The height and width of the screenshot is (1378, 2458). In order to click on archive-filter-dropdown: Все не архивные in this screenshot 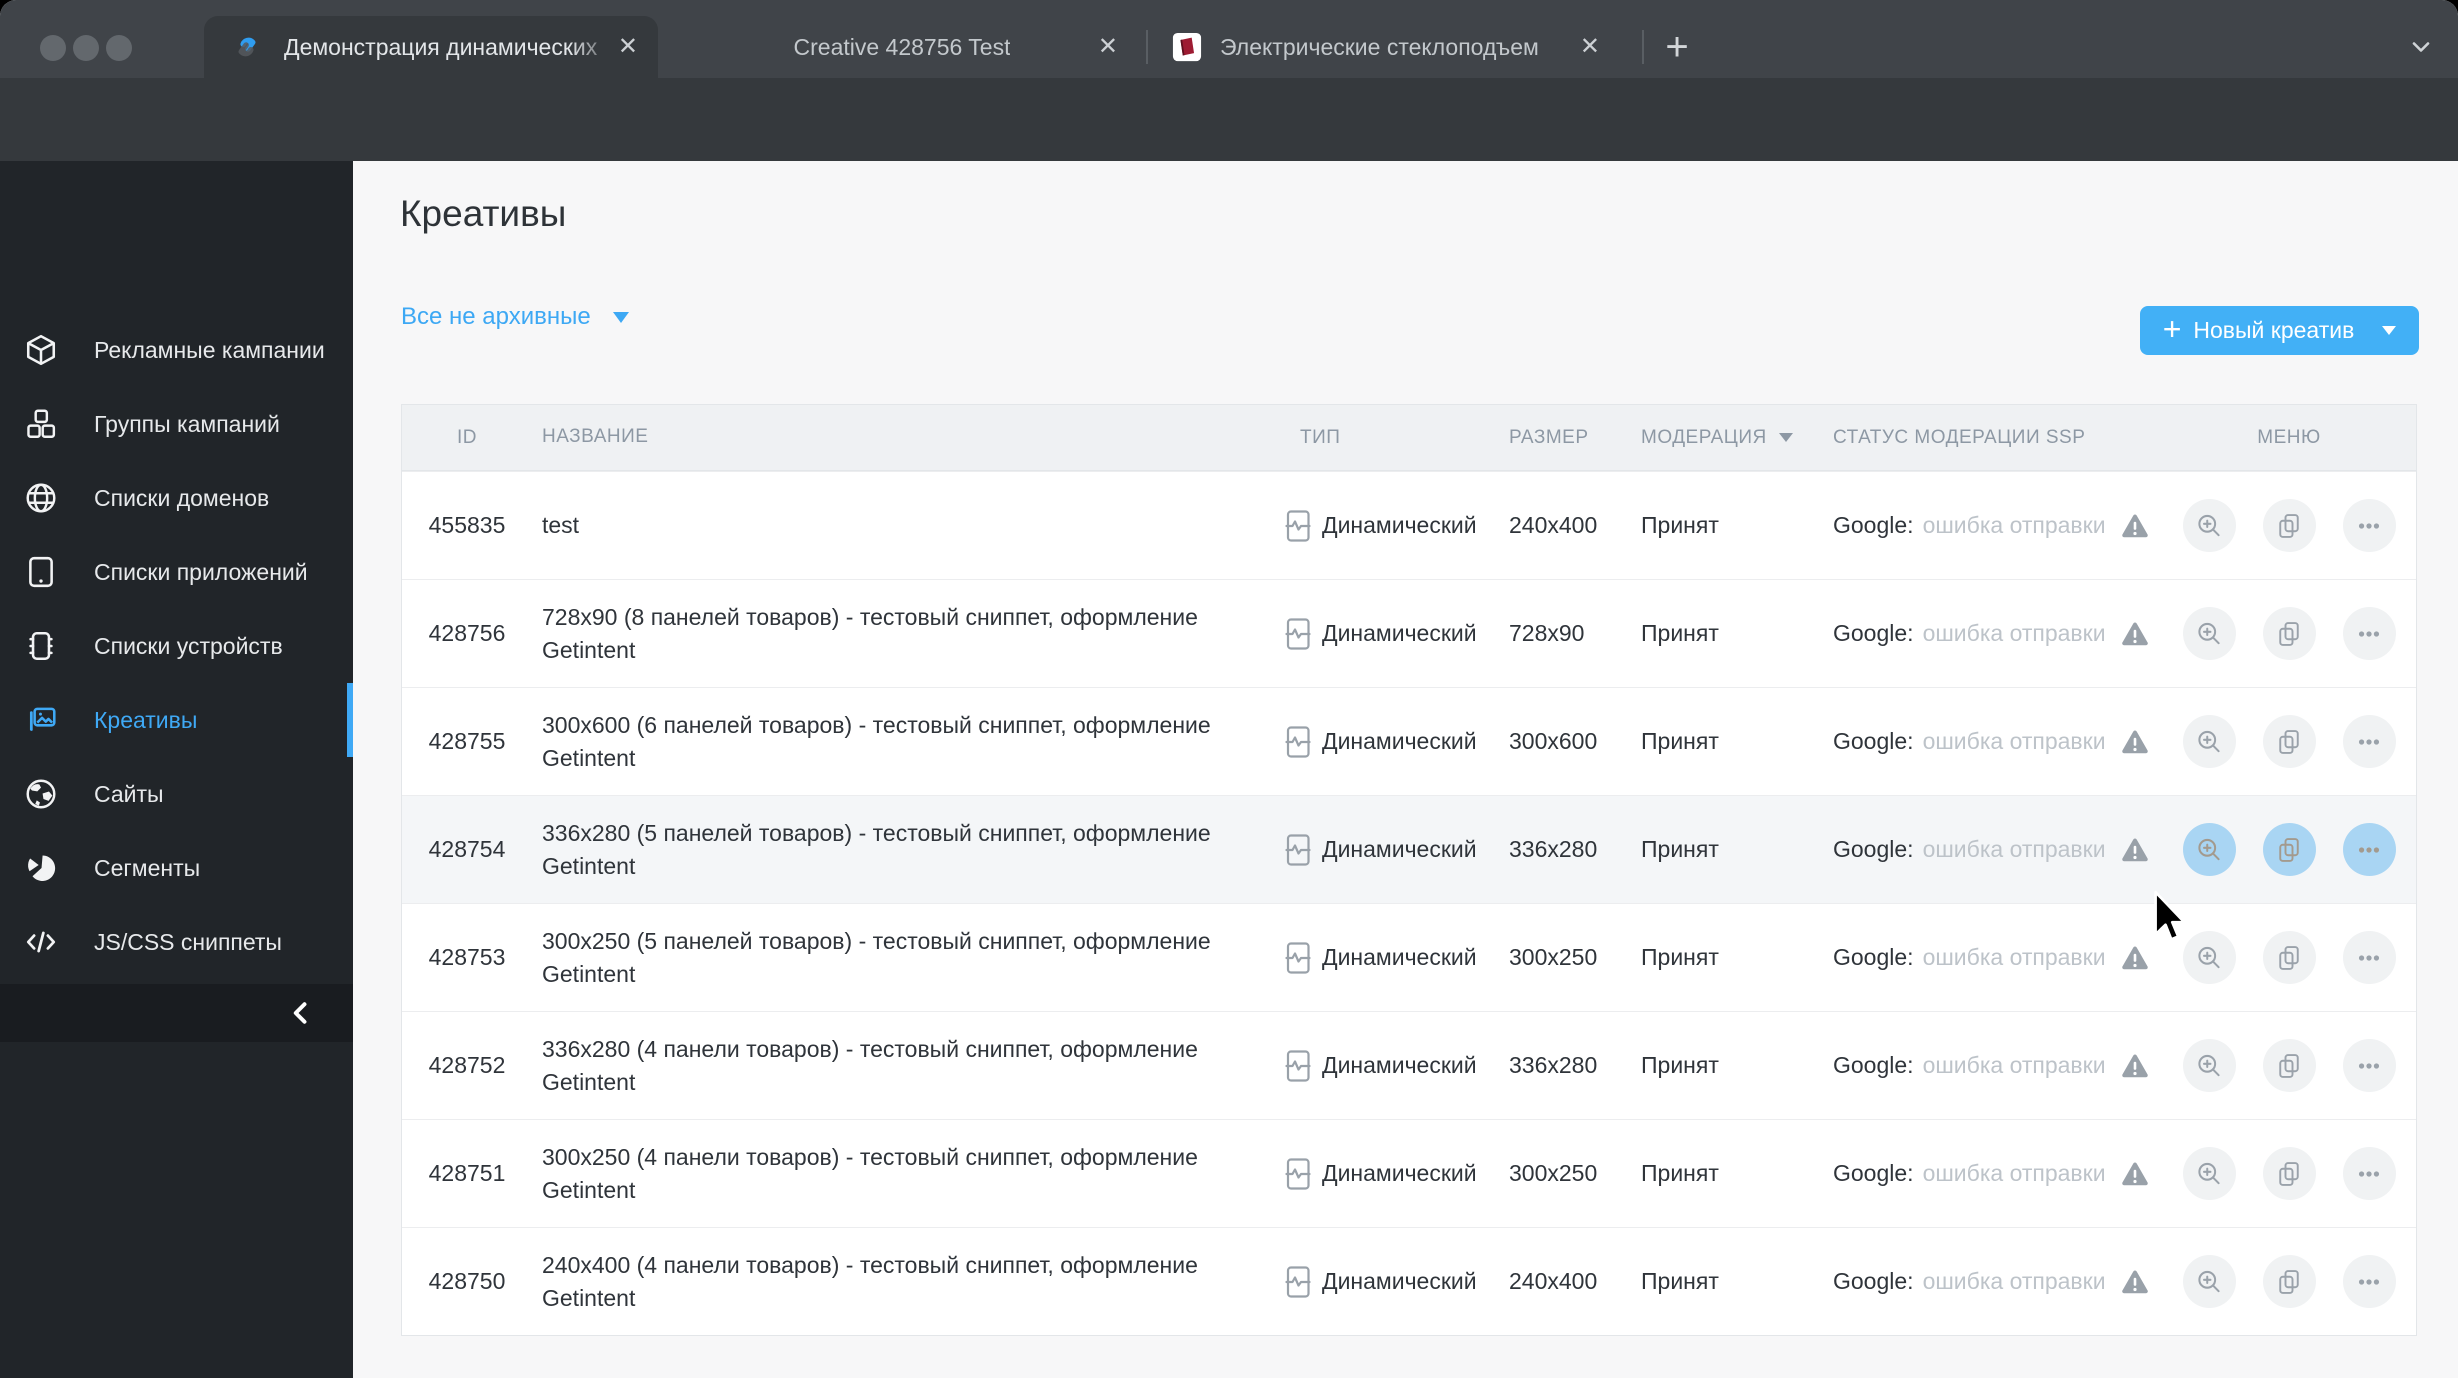, I will do `click(515, 317)`.